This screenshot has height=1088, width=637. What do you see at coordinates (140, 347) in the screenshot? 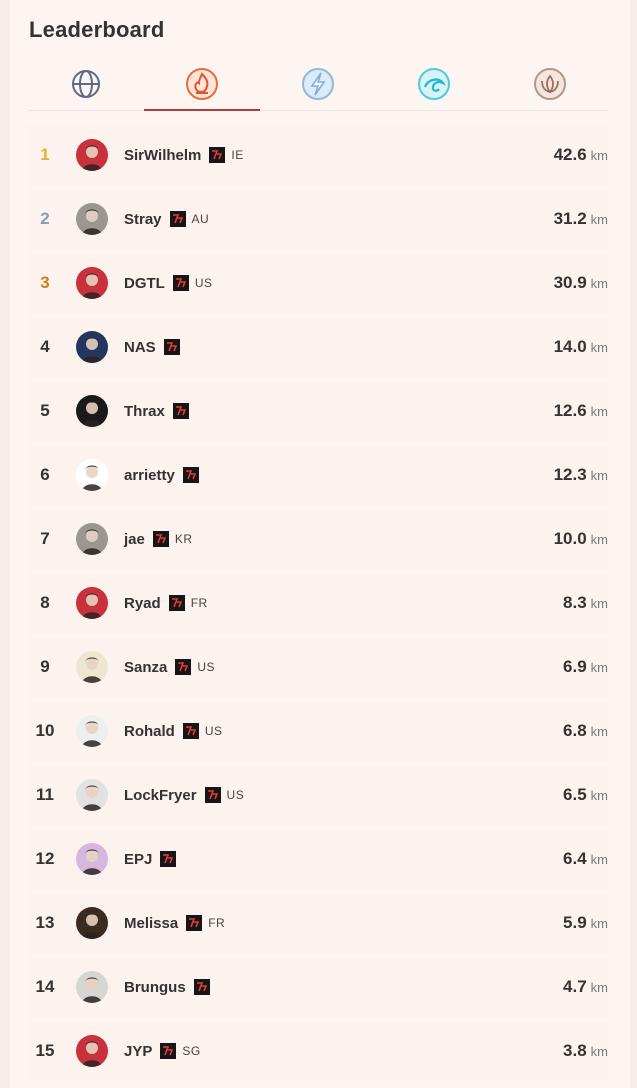
I see `player-name: NAS` at bounding box center [140, 347].